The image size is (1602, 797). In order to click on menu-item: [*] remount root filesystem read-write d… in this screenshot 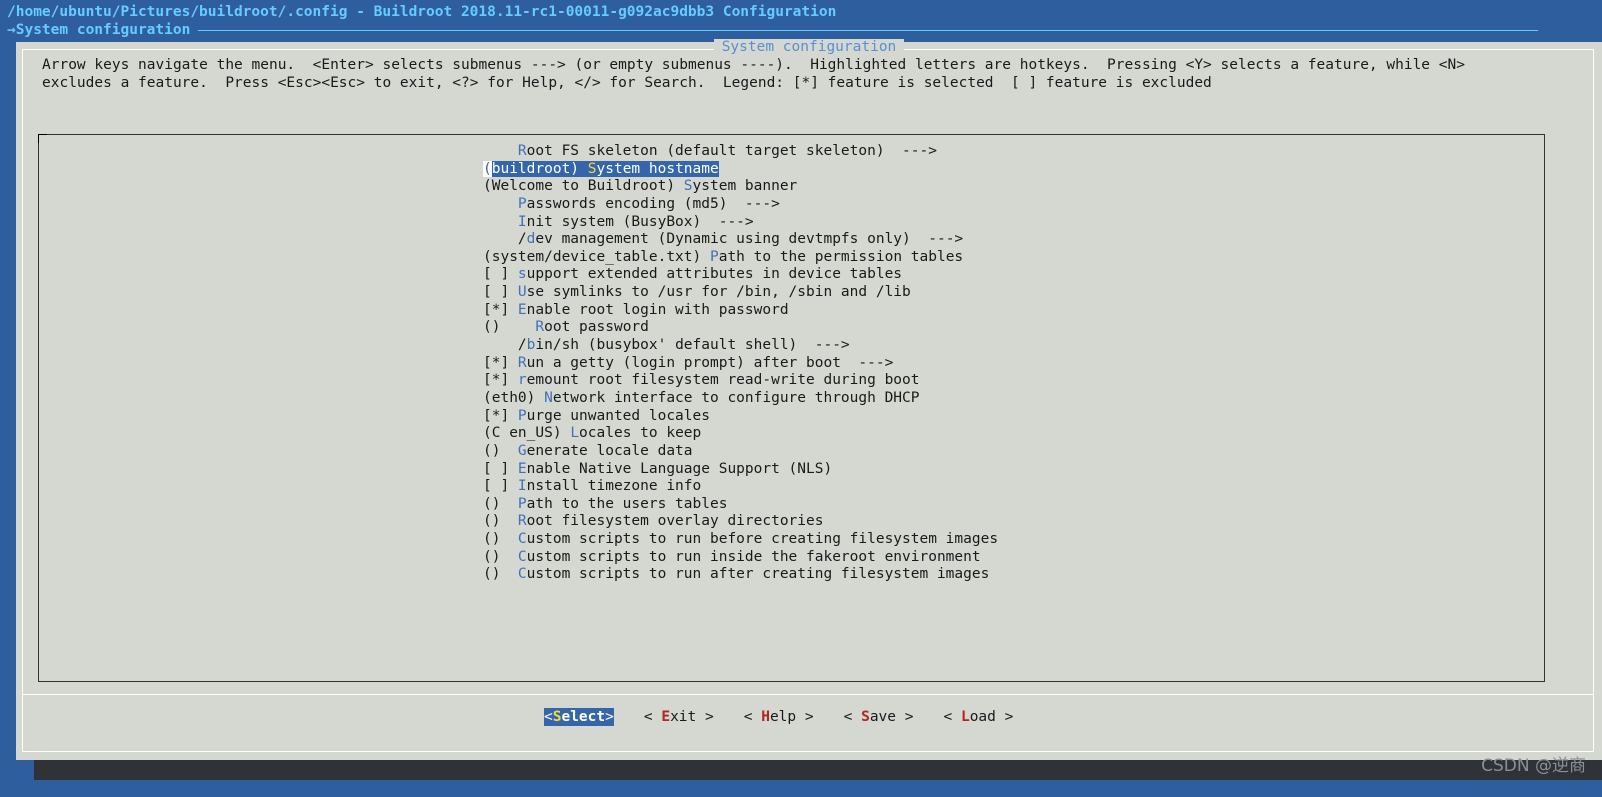, I will do `click(740, 381)`.